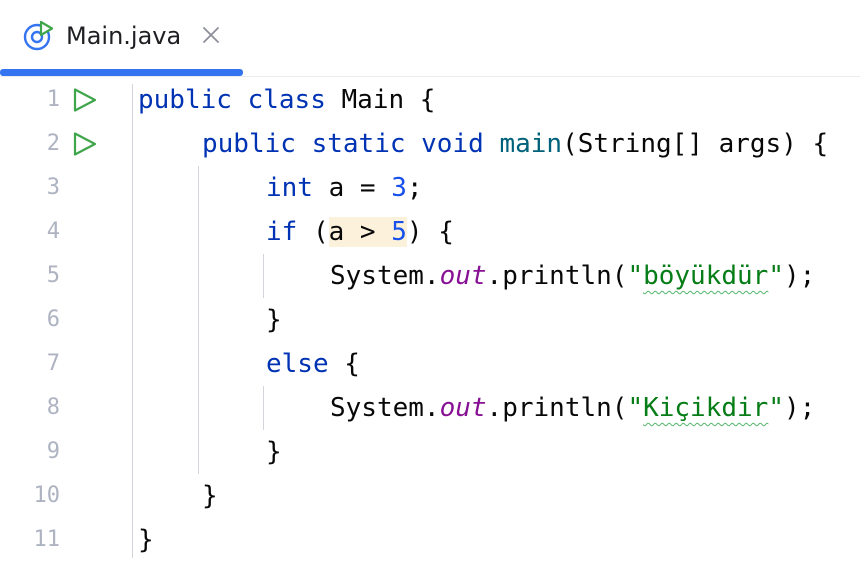 This screenshot has width=860, height=562. I want to click on code-line-2: public static void main(String[] args) {, so click(515, 144).